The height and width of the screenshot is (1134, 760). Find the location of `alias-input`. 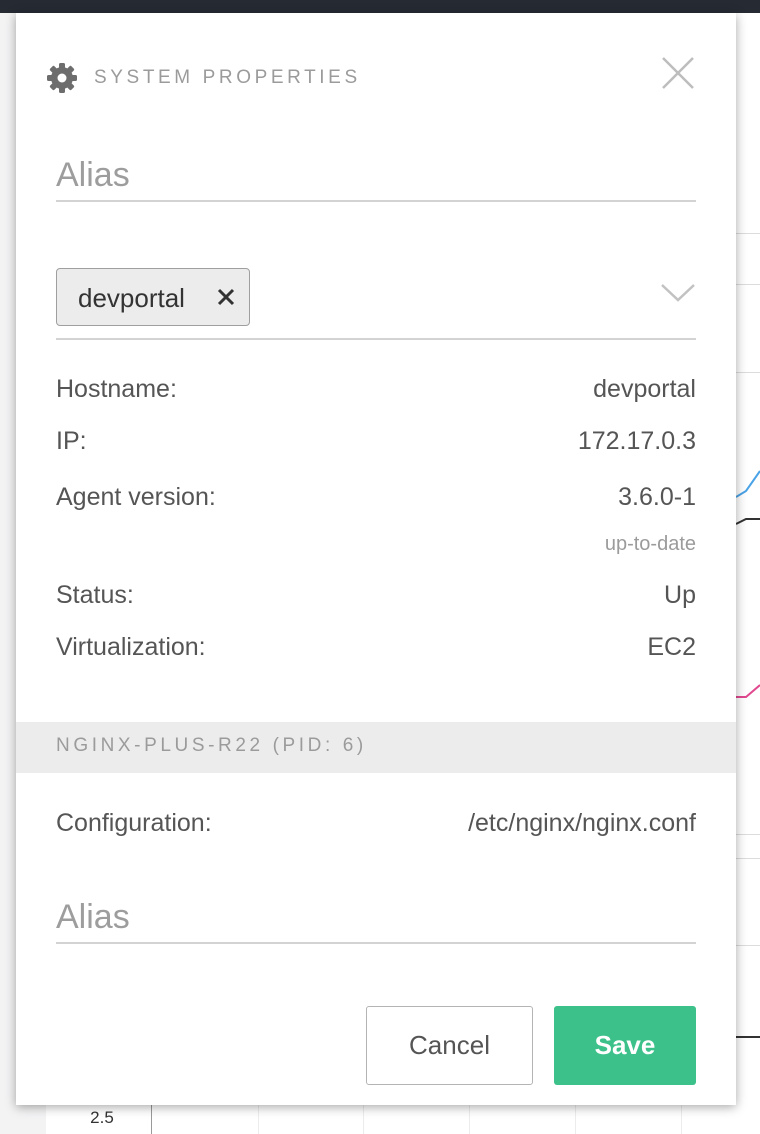

alias-input is located at coordinates (376, 175).